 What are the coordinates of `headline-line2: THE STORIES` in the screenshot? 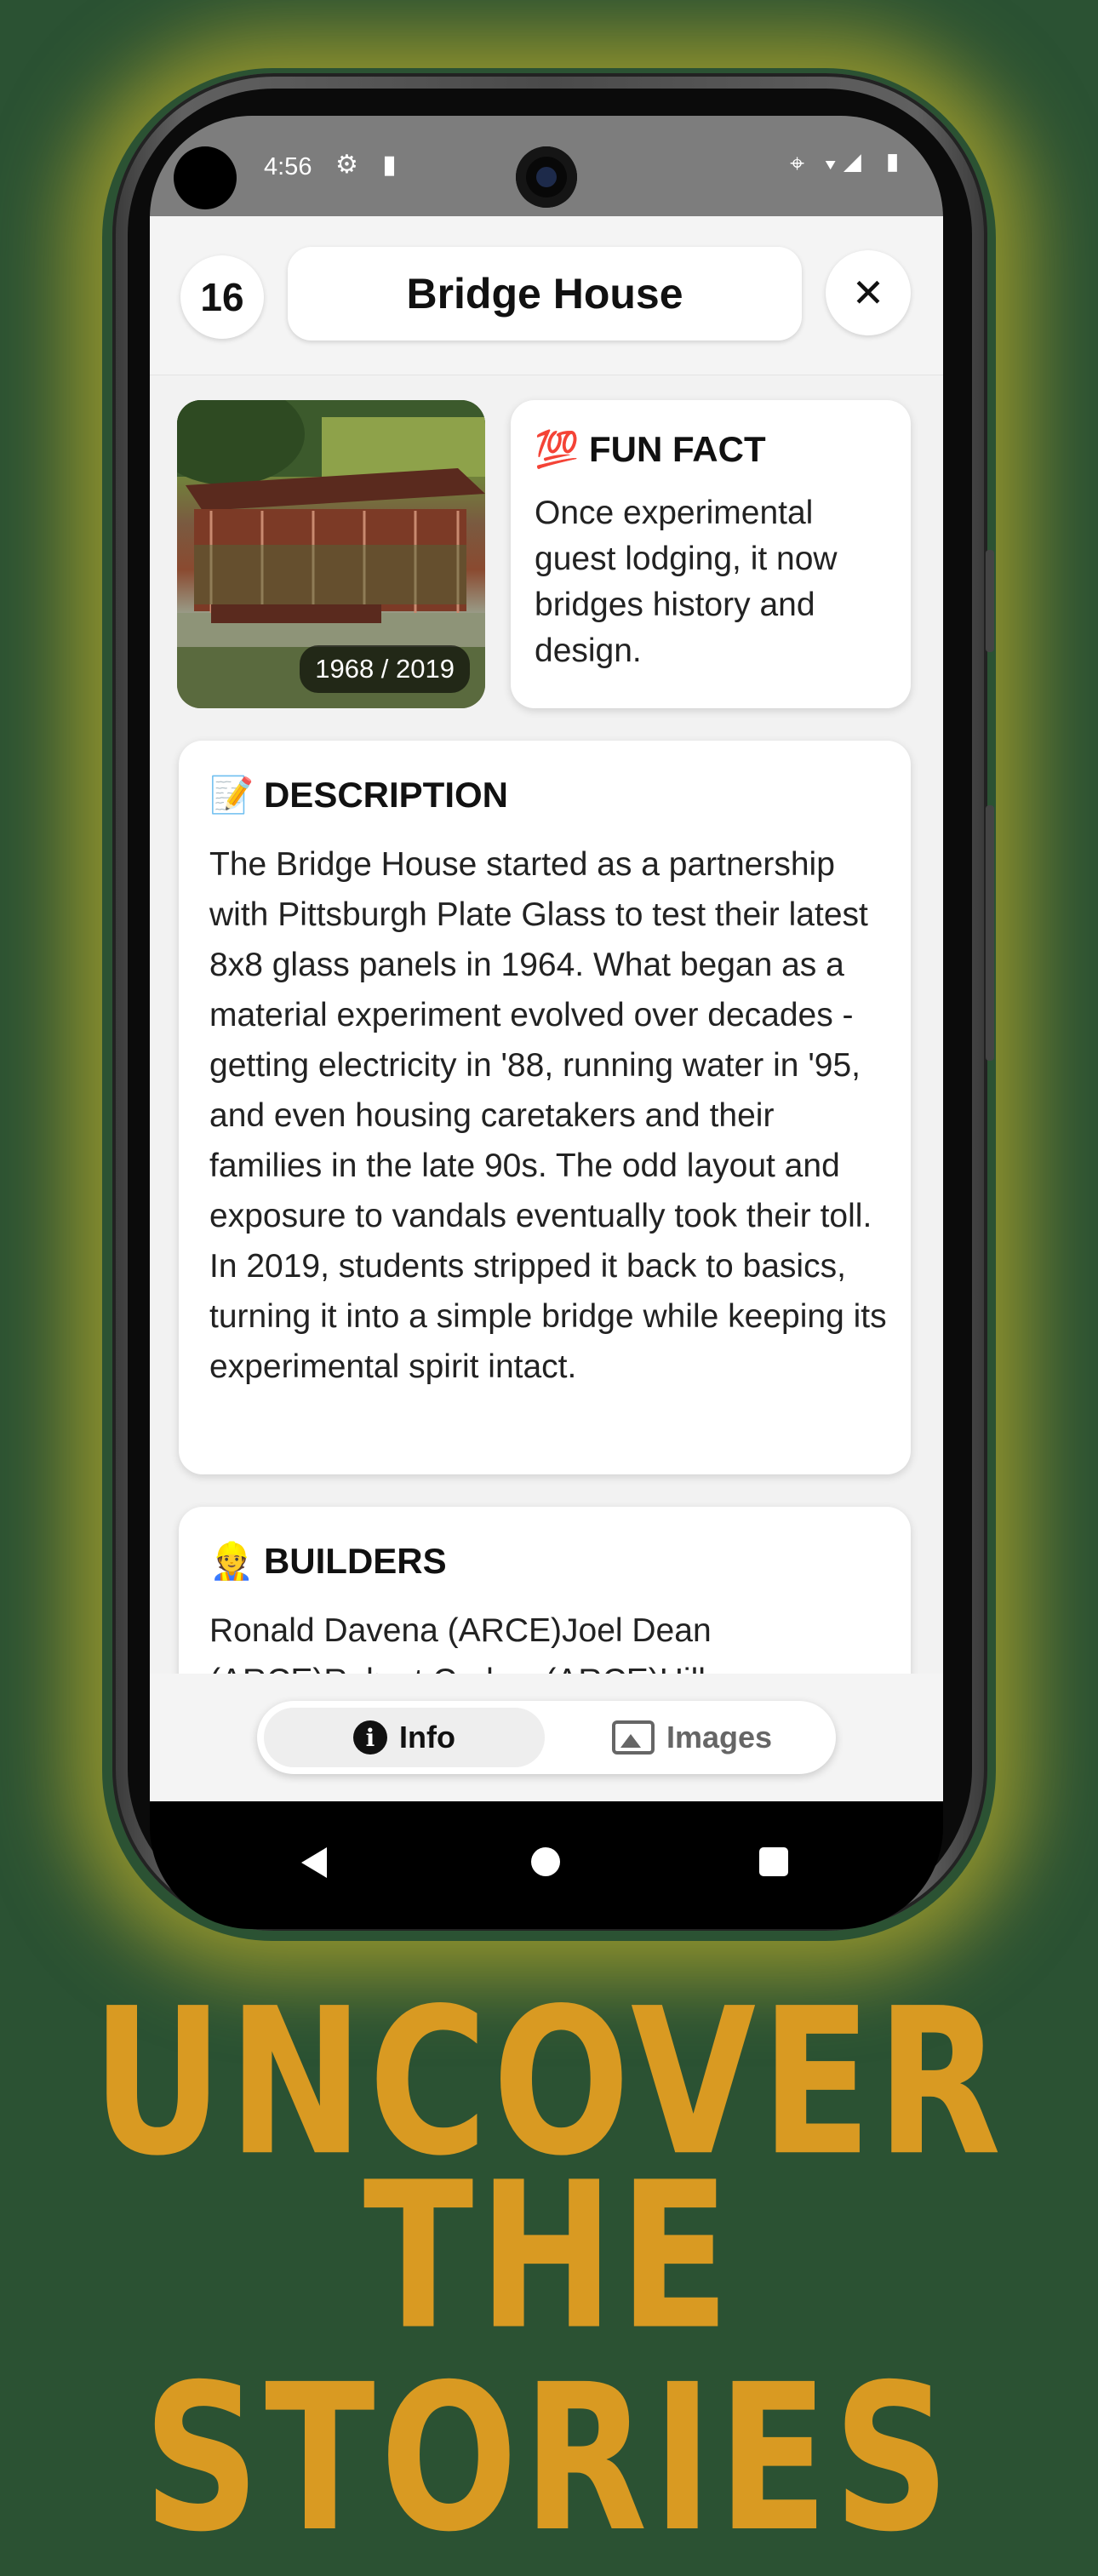 It's located at (549, 2357).